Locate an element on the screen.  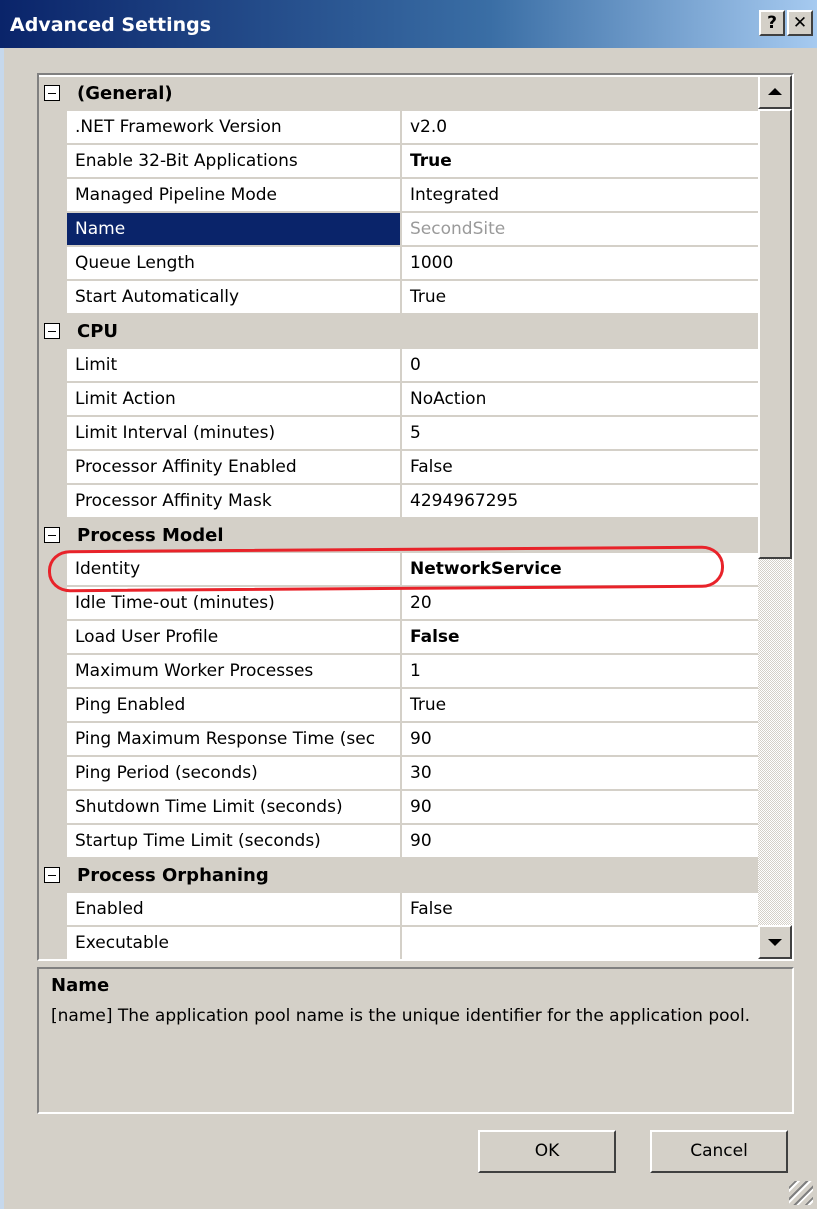
close-button: ✕ is located at coordinates (800, 23).